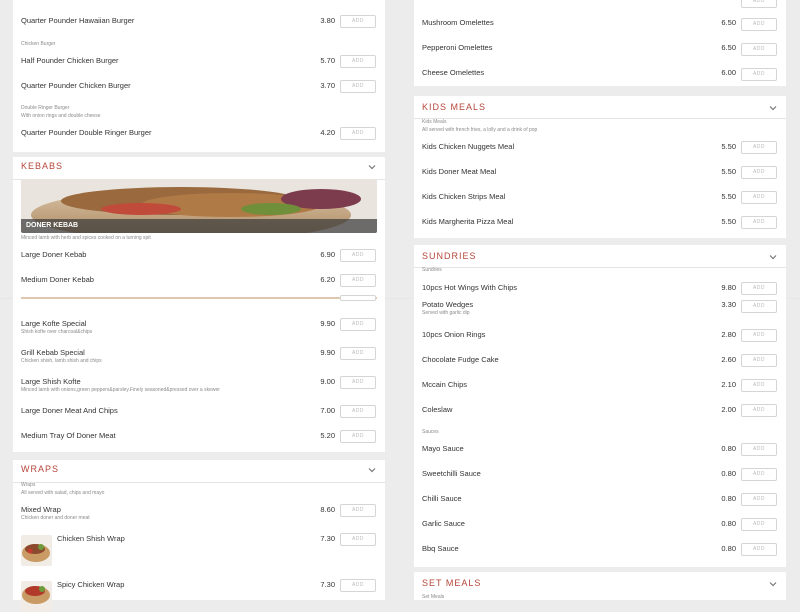 The height and width of the screenshot is (612, 800). Describe the element at coordinates (446, 313) in the screenshot. I see `menu-item-description: Served with garlic dip` at that location.